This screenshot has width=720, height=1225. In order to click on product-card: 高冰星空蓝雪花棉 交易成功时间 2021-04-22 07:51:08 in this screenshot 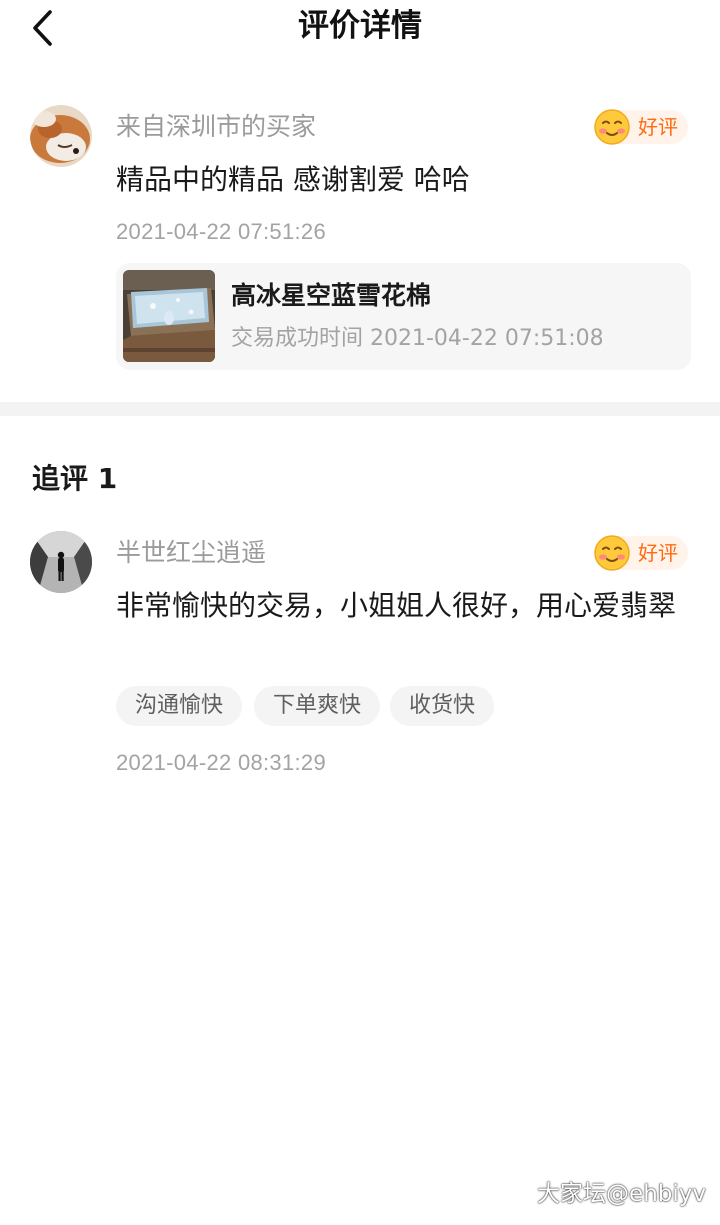, I will do `click(403, 316)`.